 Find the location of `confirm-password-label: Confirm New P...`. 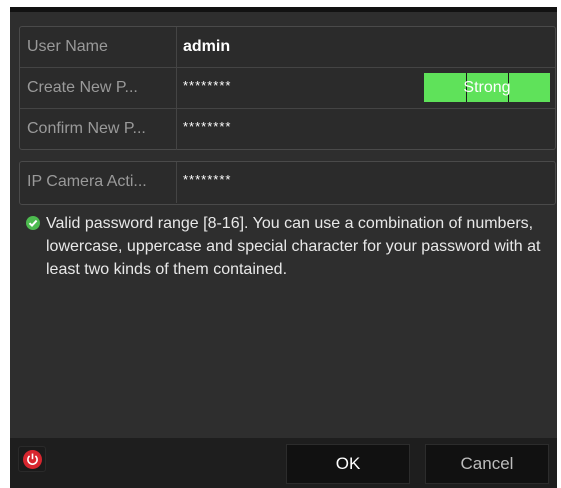

confirm-password-label: Confirm New P... is located at coordinates (98, 129).